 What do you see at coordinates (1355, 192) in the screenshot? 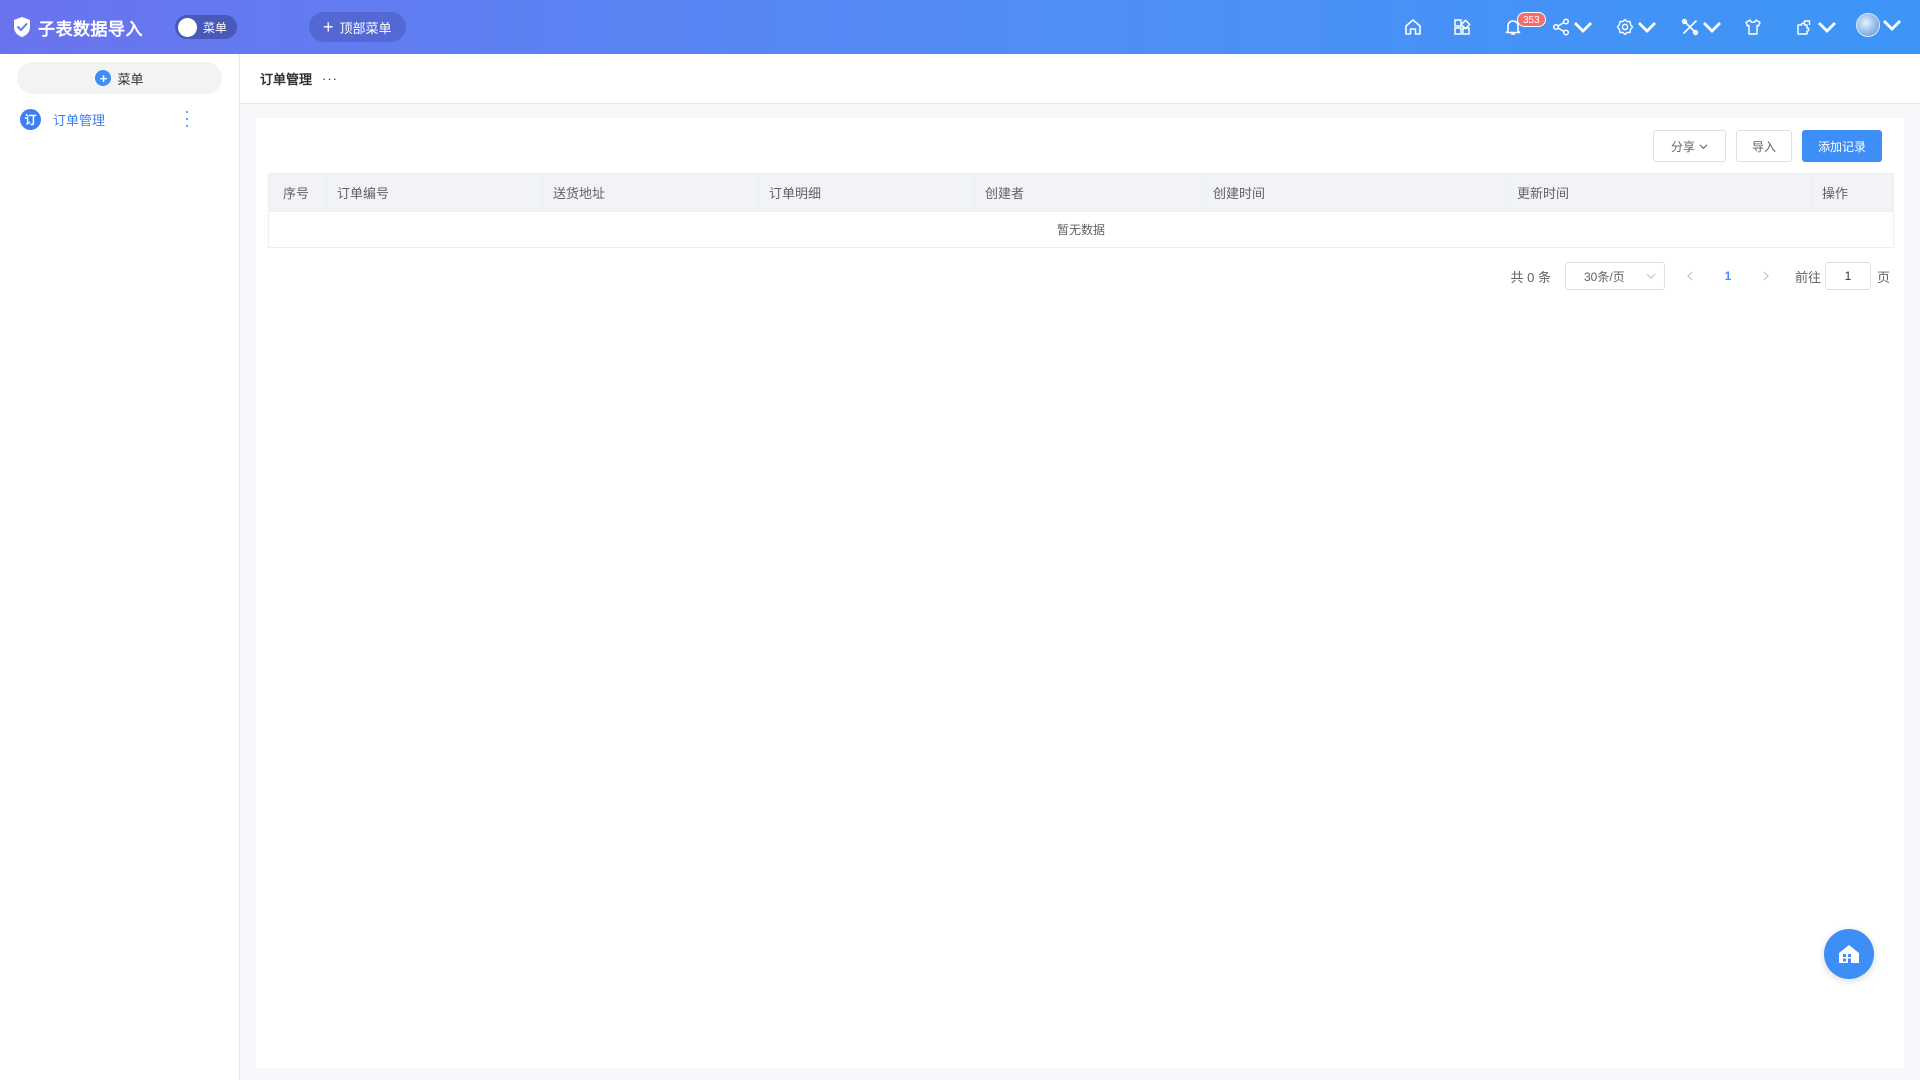
I see `column-header-created-time: 创建时间` at bounding box center [1355, 192].